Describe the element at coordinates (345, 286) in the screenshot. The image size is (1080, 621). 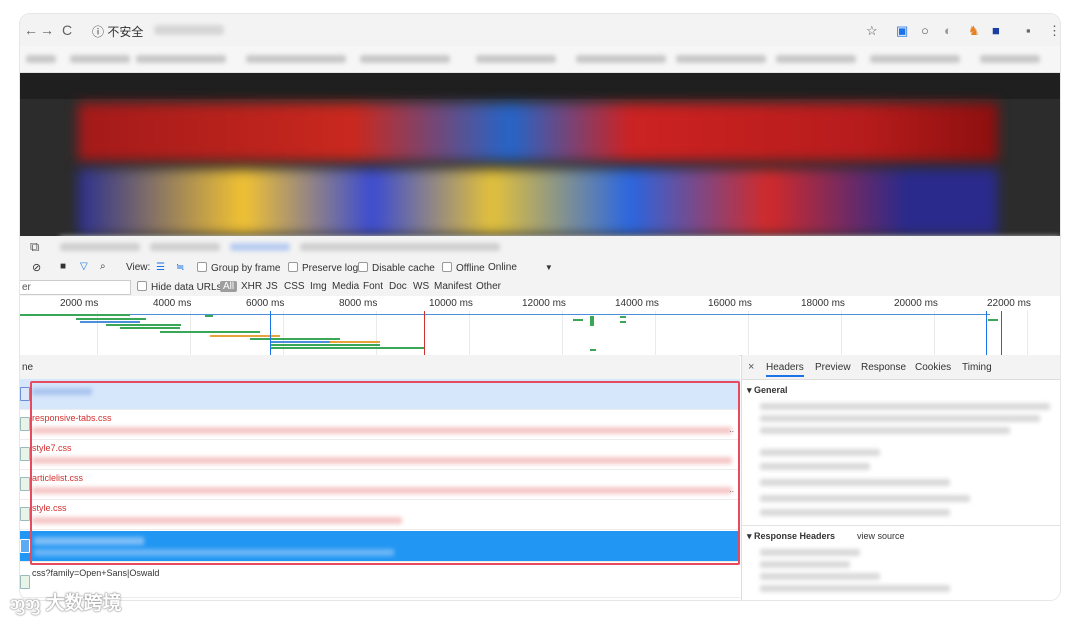
I see `type-filter-media: Media` at that location.